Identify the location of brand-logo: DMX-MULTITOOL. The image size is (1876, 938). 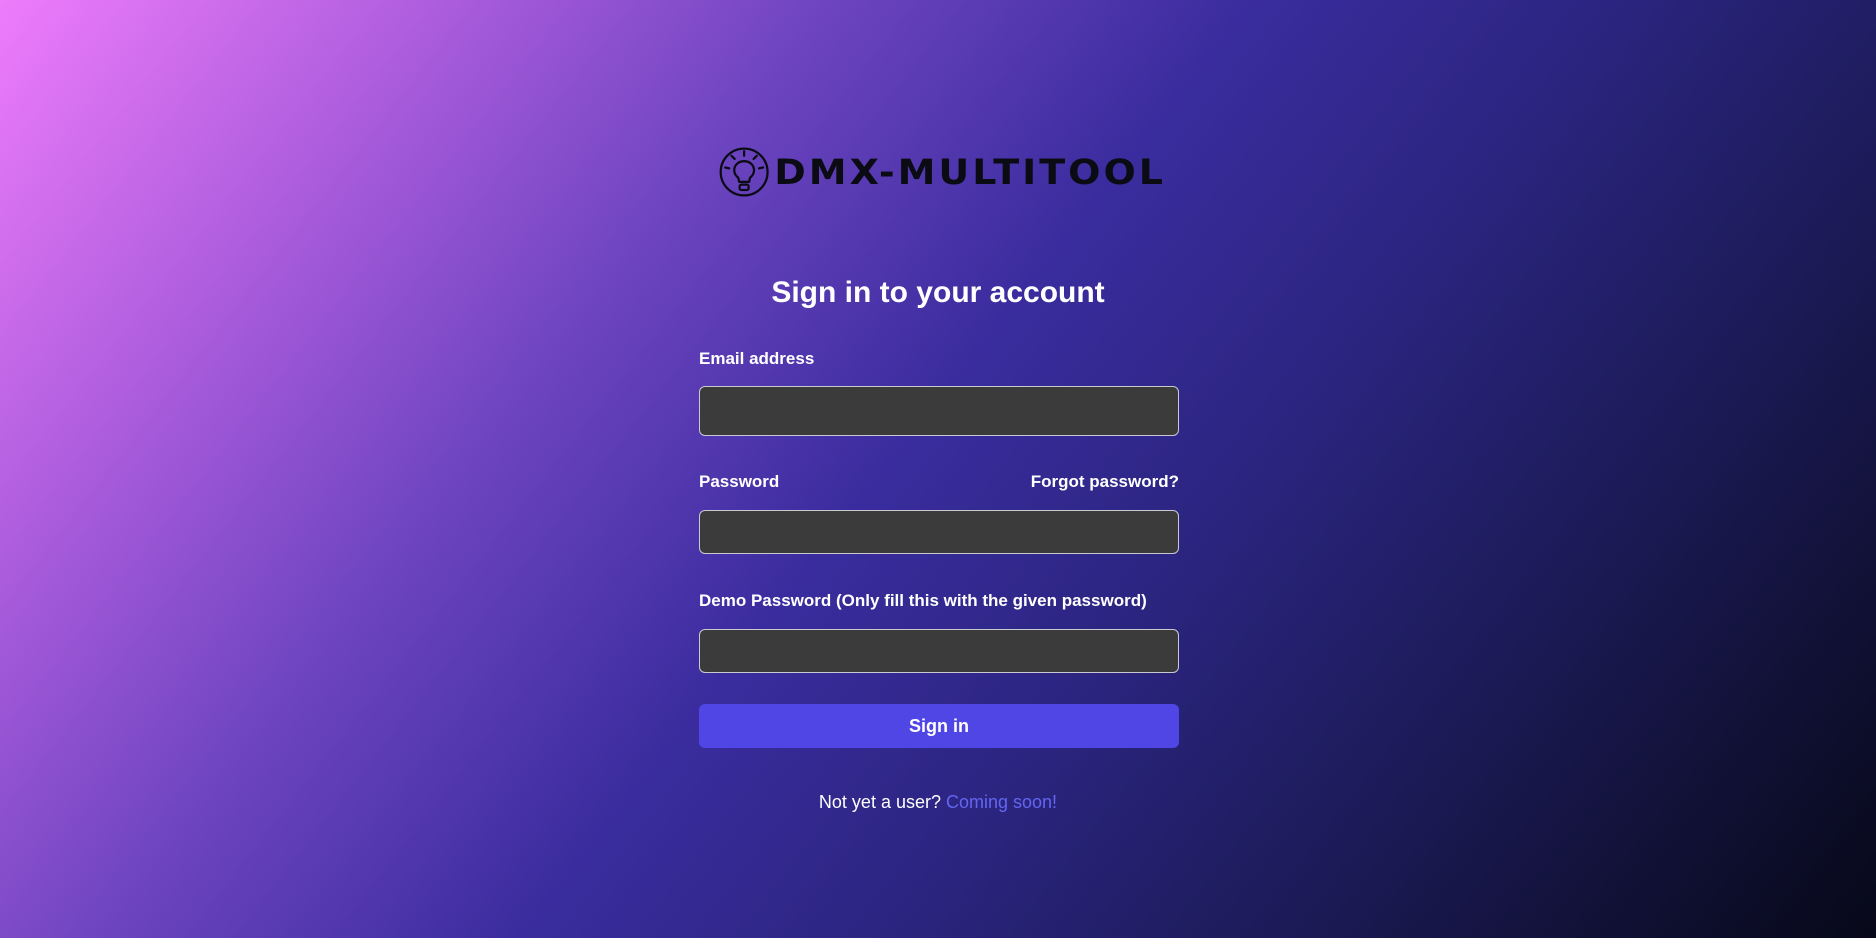
(942, 172).